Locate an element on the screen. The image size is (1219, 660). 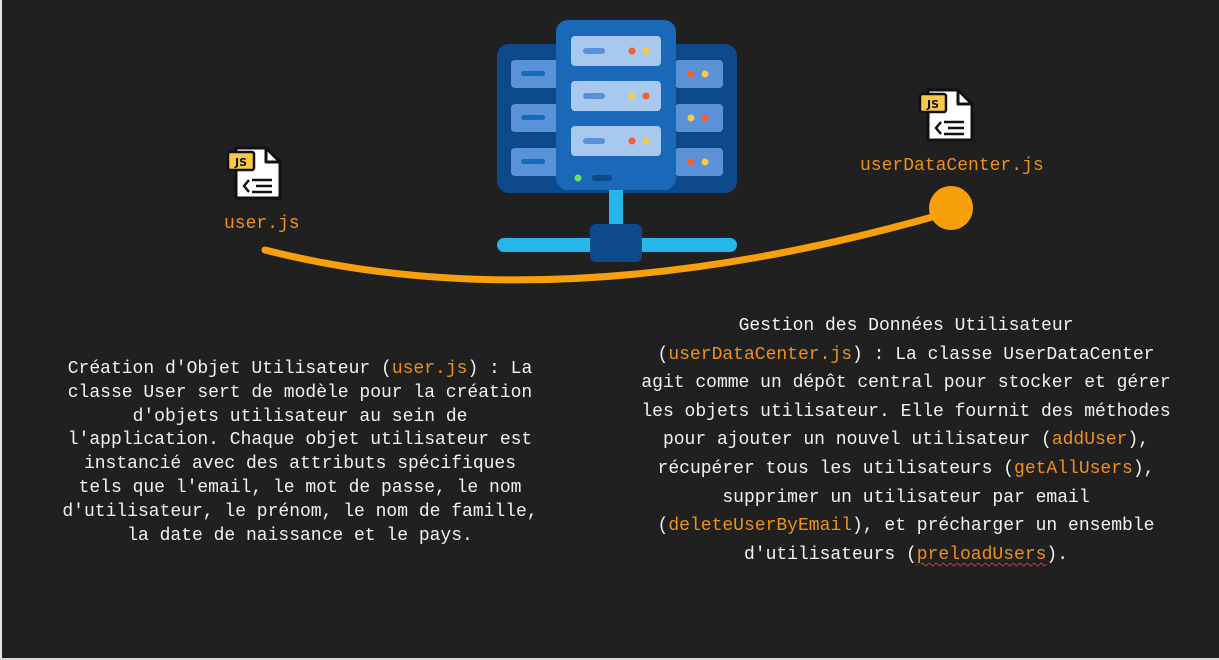
user-js-label: user.js is located at coordinates (262, 224).